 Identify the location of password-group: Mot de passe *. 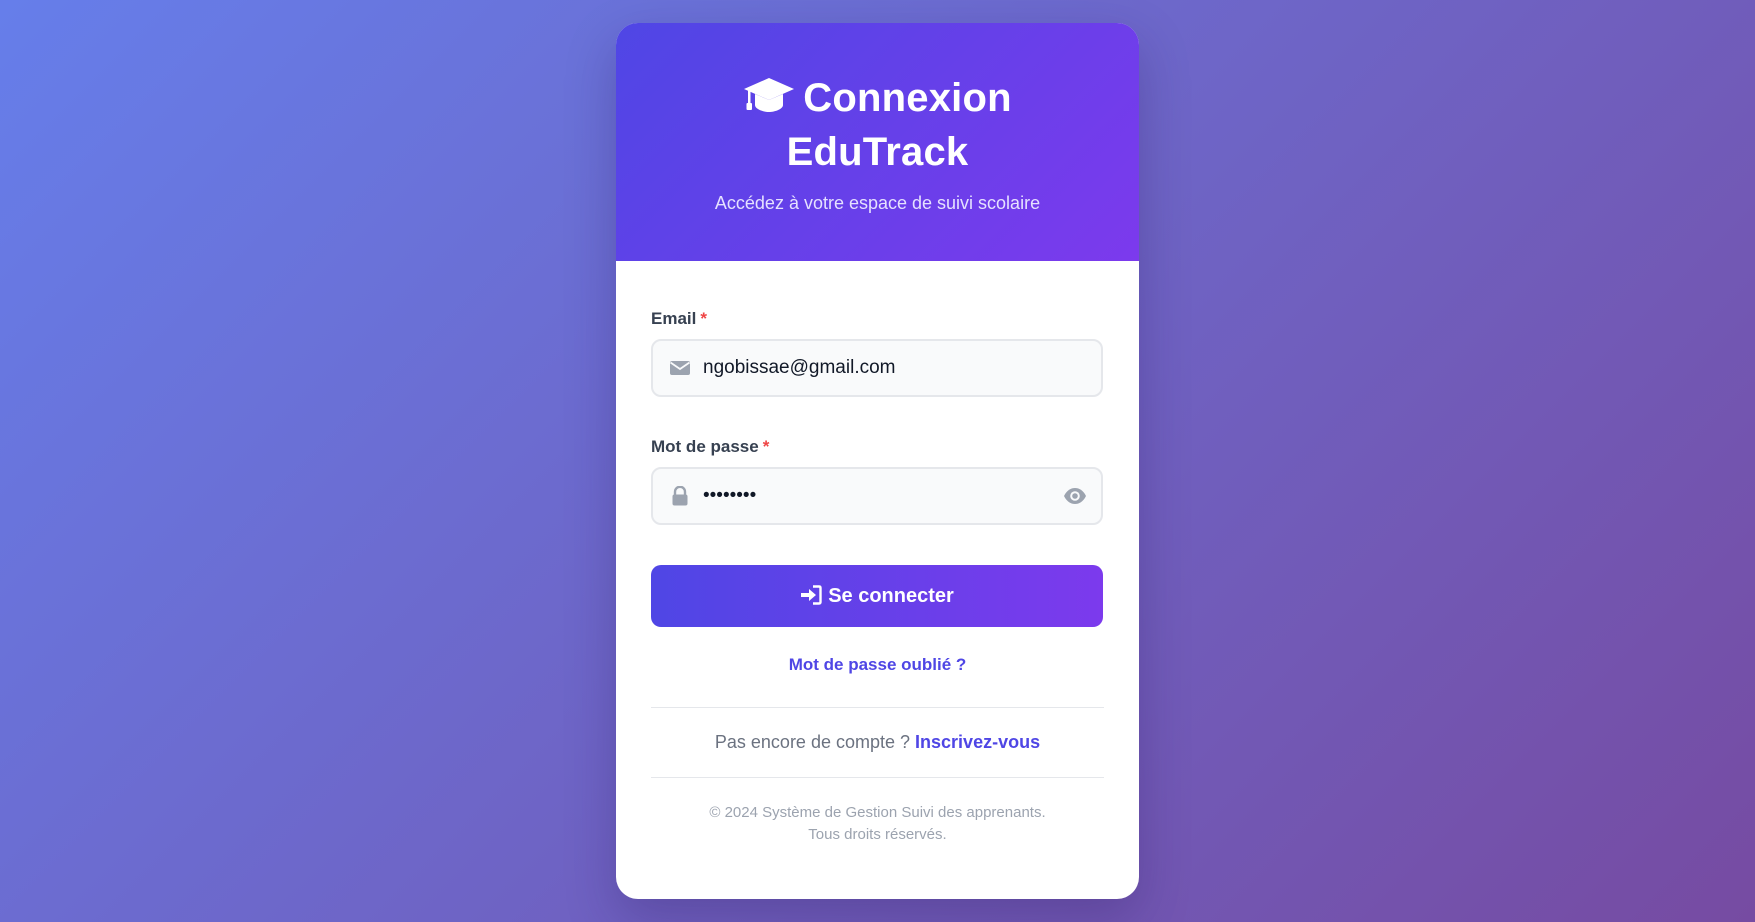
(877, 481).